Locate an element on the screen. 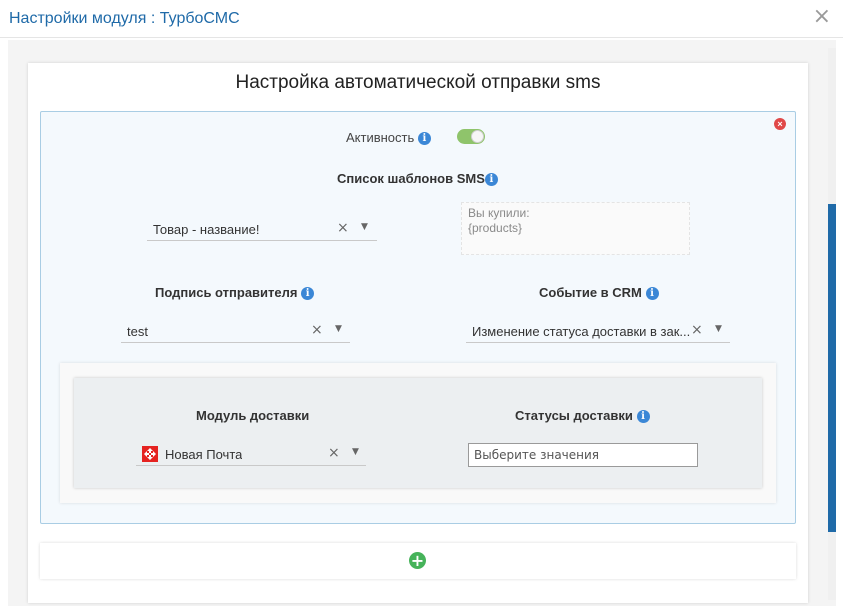  delivery-module-label: Модуль доставки is located at coordinates (253, 415).